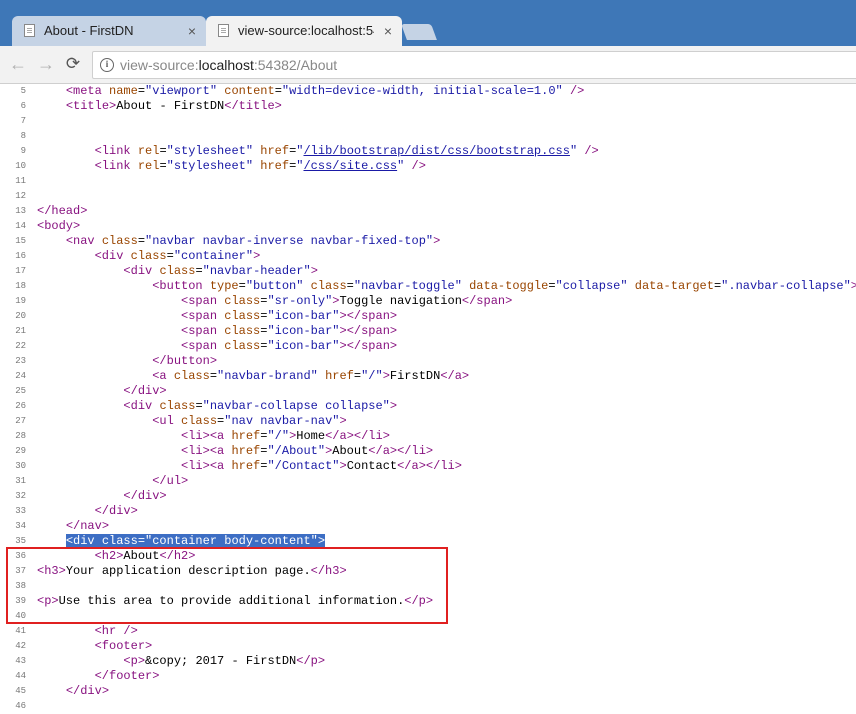  I want to click on source-line: 16 <div class="container">, so click(428, 256).